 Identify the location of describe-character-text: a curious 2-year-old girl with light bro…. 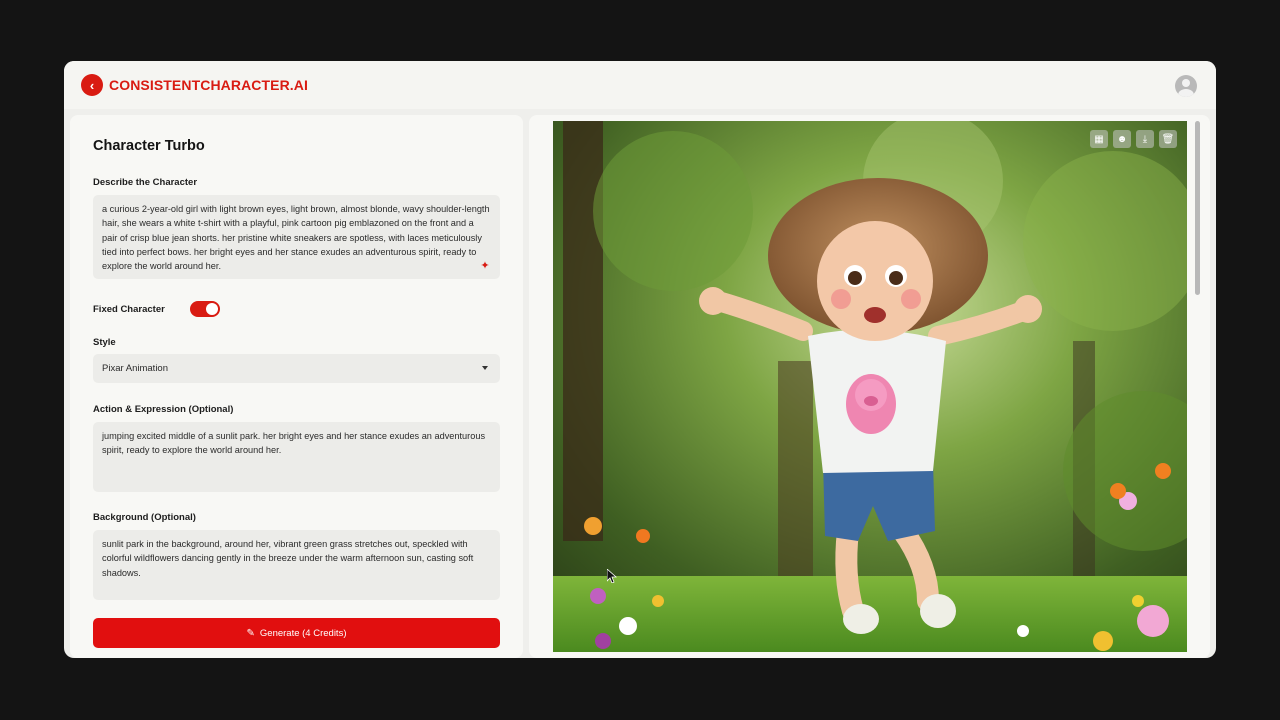
(296, 238).